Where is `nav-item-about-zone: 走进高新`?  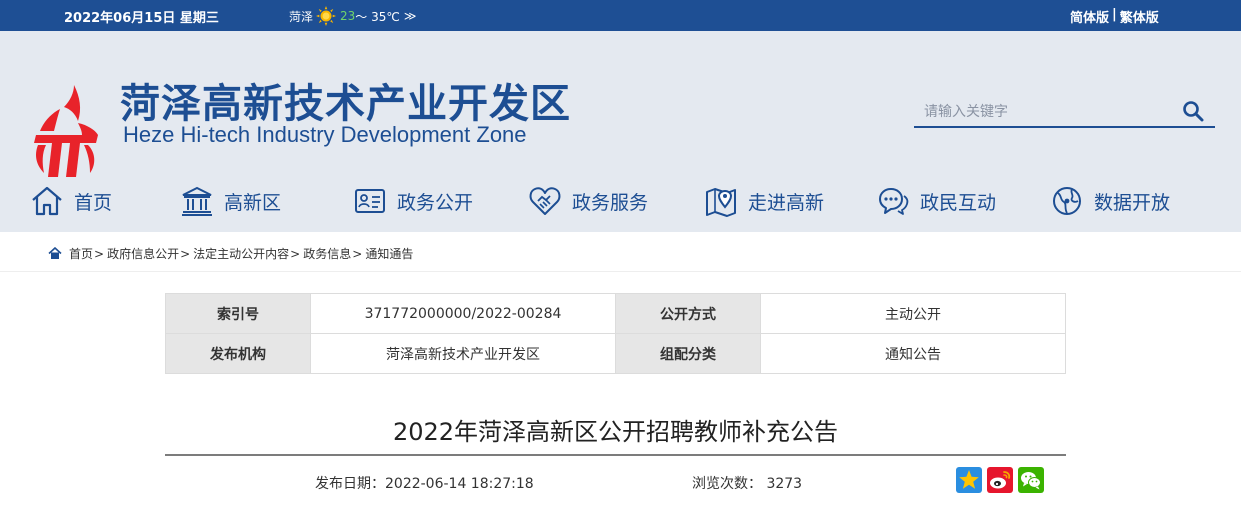
nav-item-about-zone: 走进高新 is located at coordinates (764, 201).